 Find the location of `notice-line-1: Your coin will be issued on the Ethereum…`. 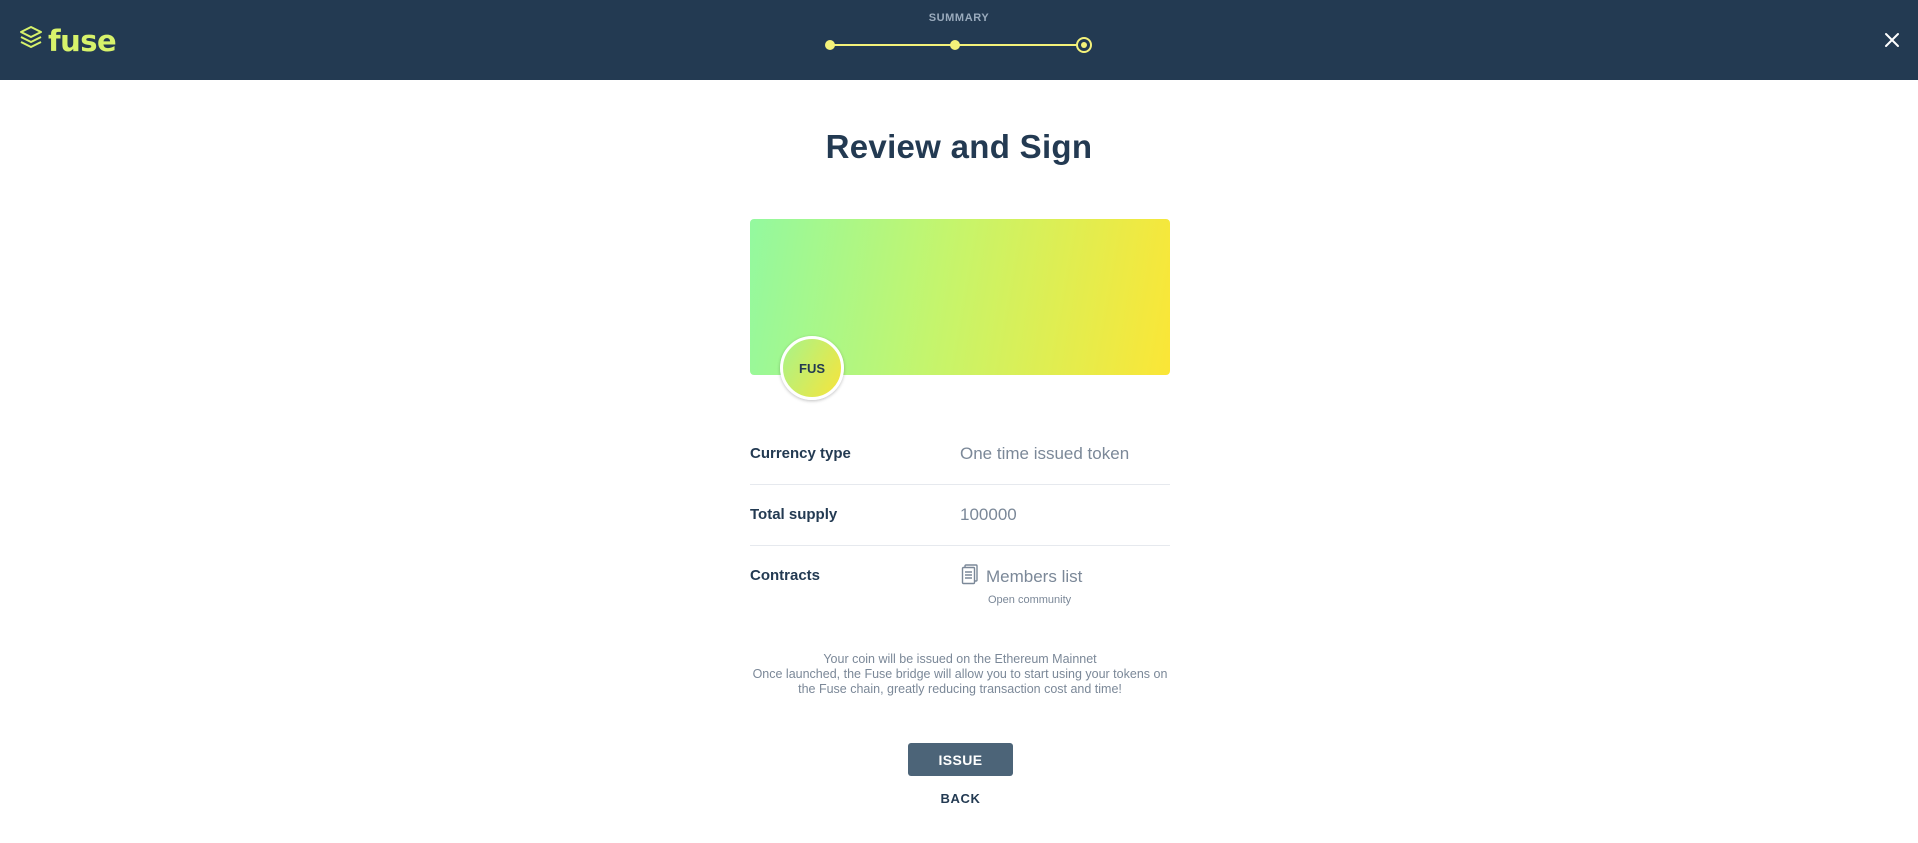

notice-line-1: Your coin will be issued on the Ethereum… is located at coordinates (960, 659).